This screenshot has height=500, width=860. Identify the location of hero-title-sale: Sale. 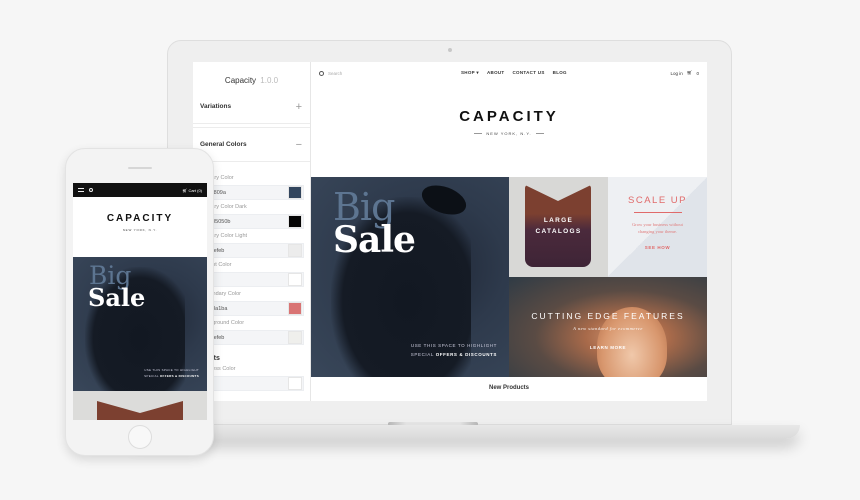
(374, 240).